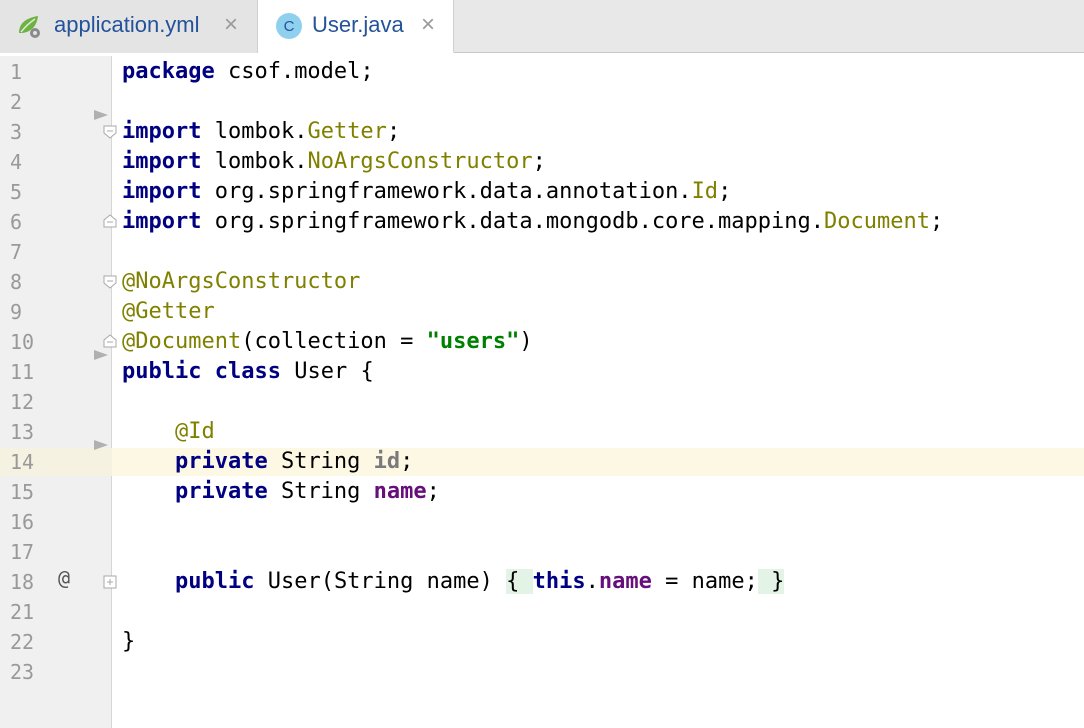 The image size is (1084, 728). I want to click on line-number: 21, so click(22, 612).